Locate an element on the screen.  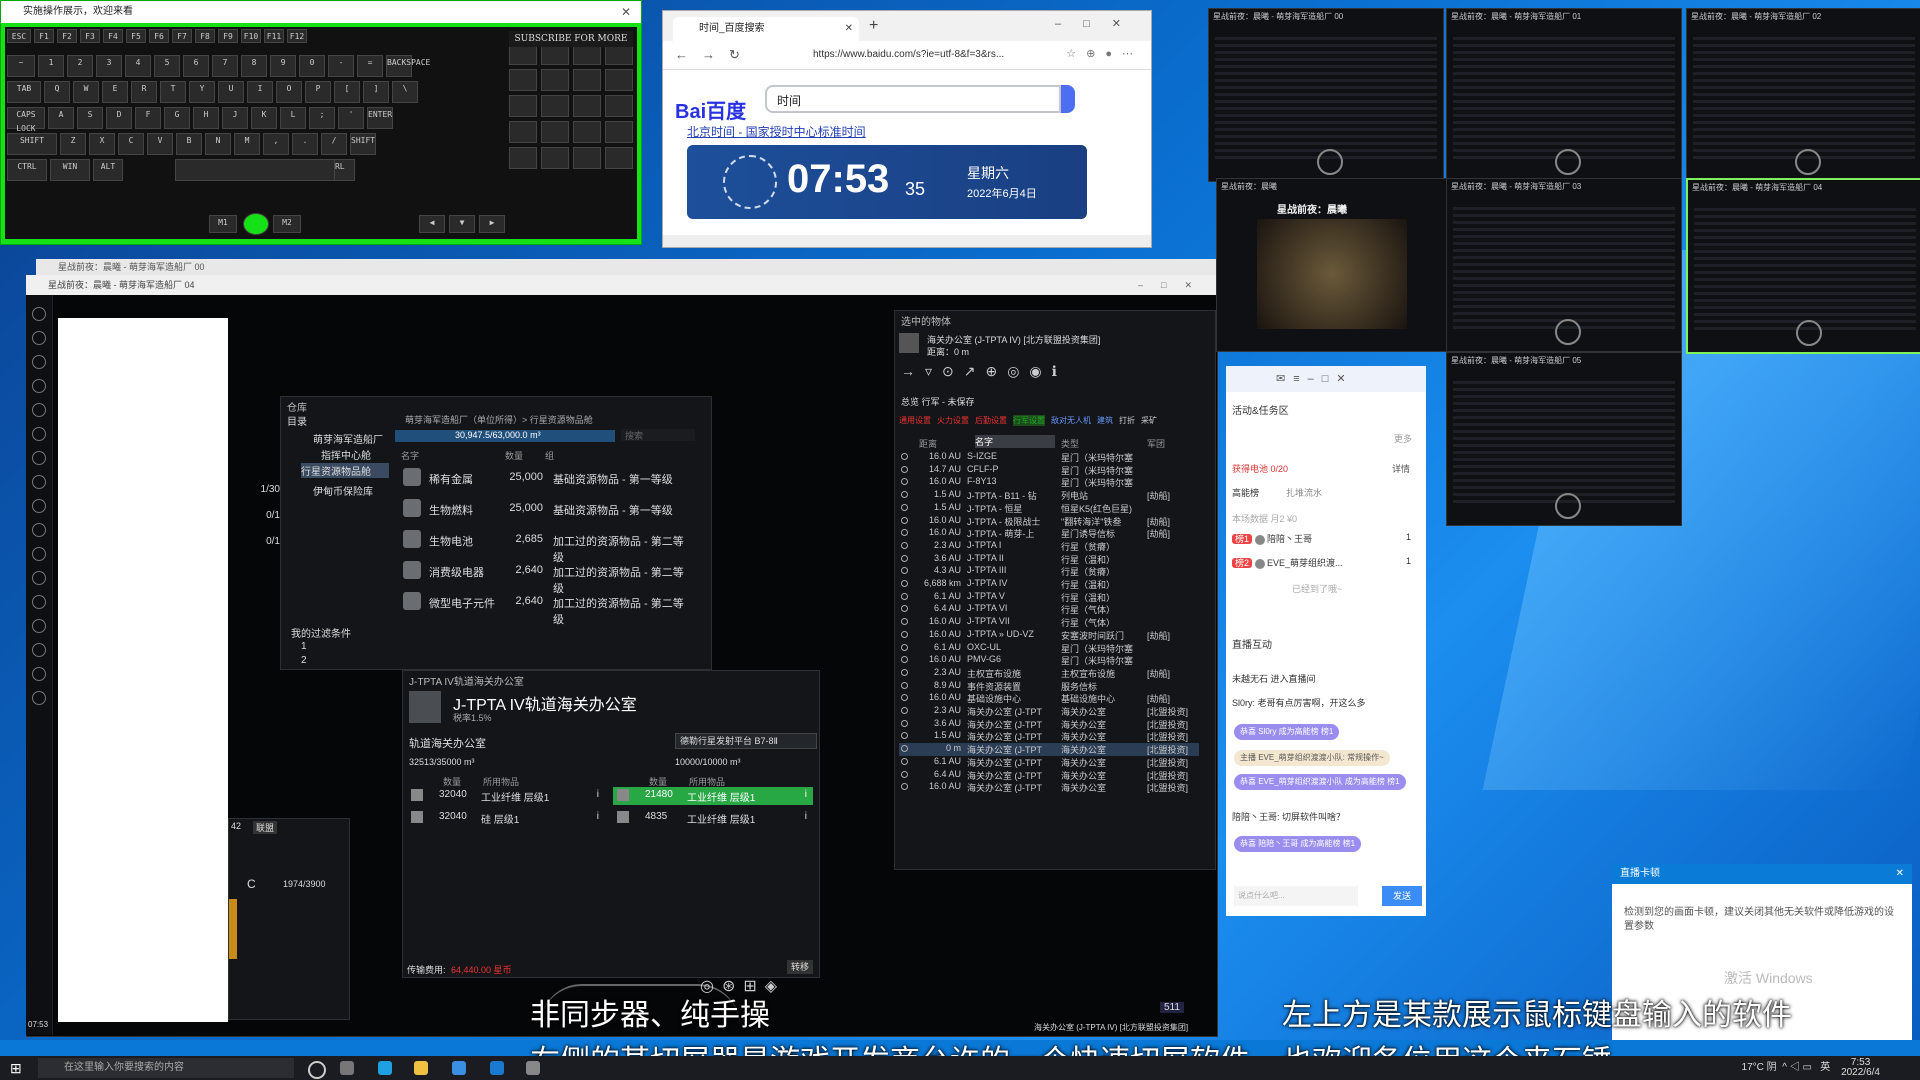
inventory-row: 微型电子元件 2,640 加工过的资源物品 - 第二等级 is located at coordinates (540, 606).